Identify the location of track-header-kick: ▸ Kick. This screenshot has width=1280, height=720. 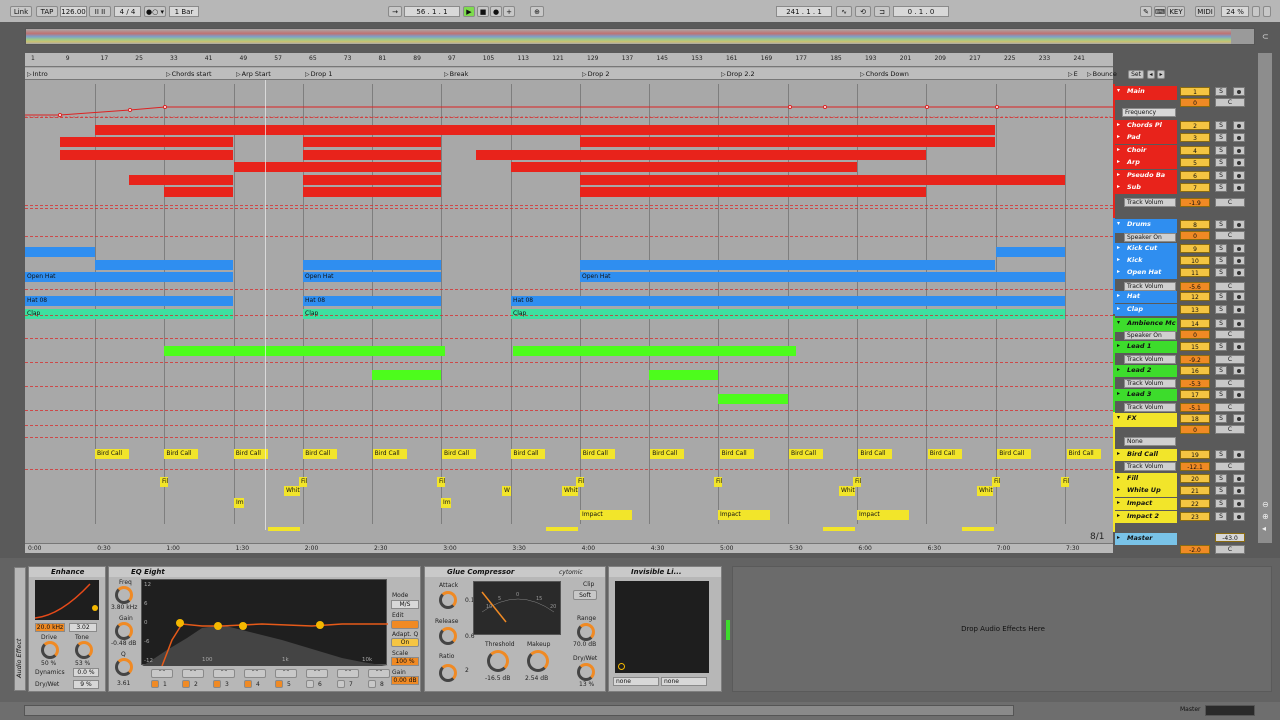
(1146, 261).